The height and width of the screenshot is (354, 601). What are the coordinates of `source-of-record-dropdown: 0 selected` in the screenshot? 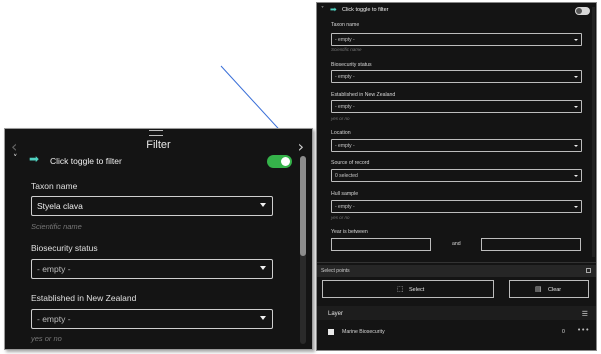 It's located at (456, 175).